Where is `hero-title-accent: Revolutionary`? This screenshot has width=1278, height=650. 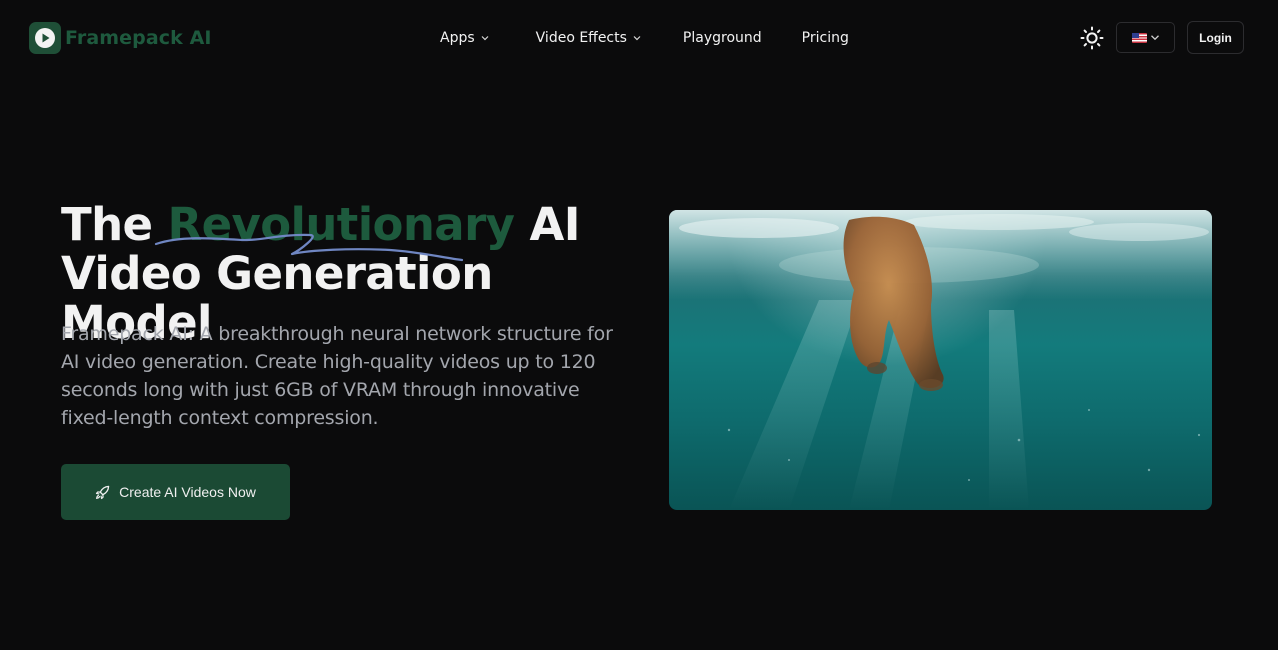 hero-title-accent: Revolutionary is located at coordinates (341, 224).